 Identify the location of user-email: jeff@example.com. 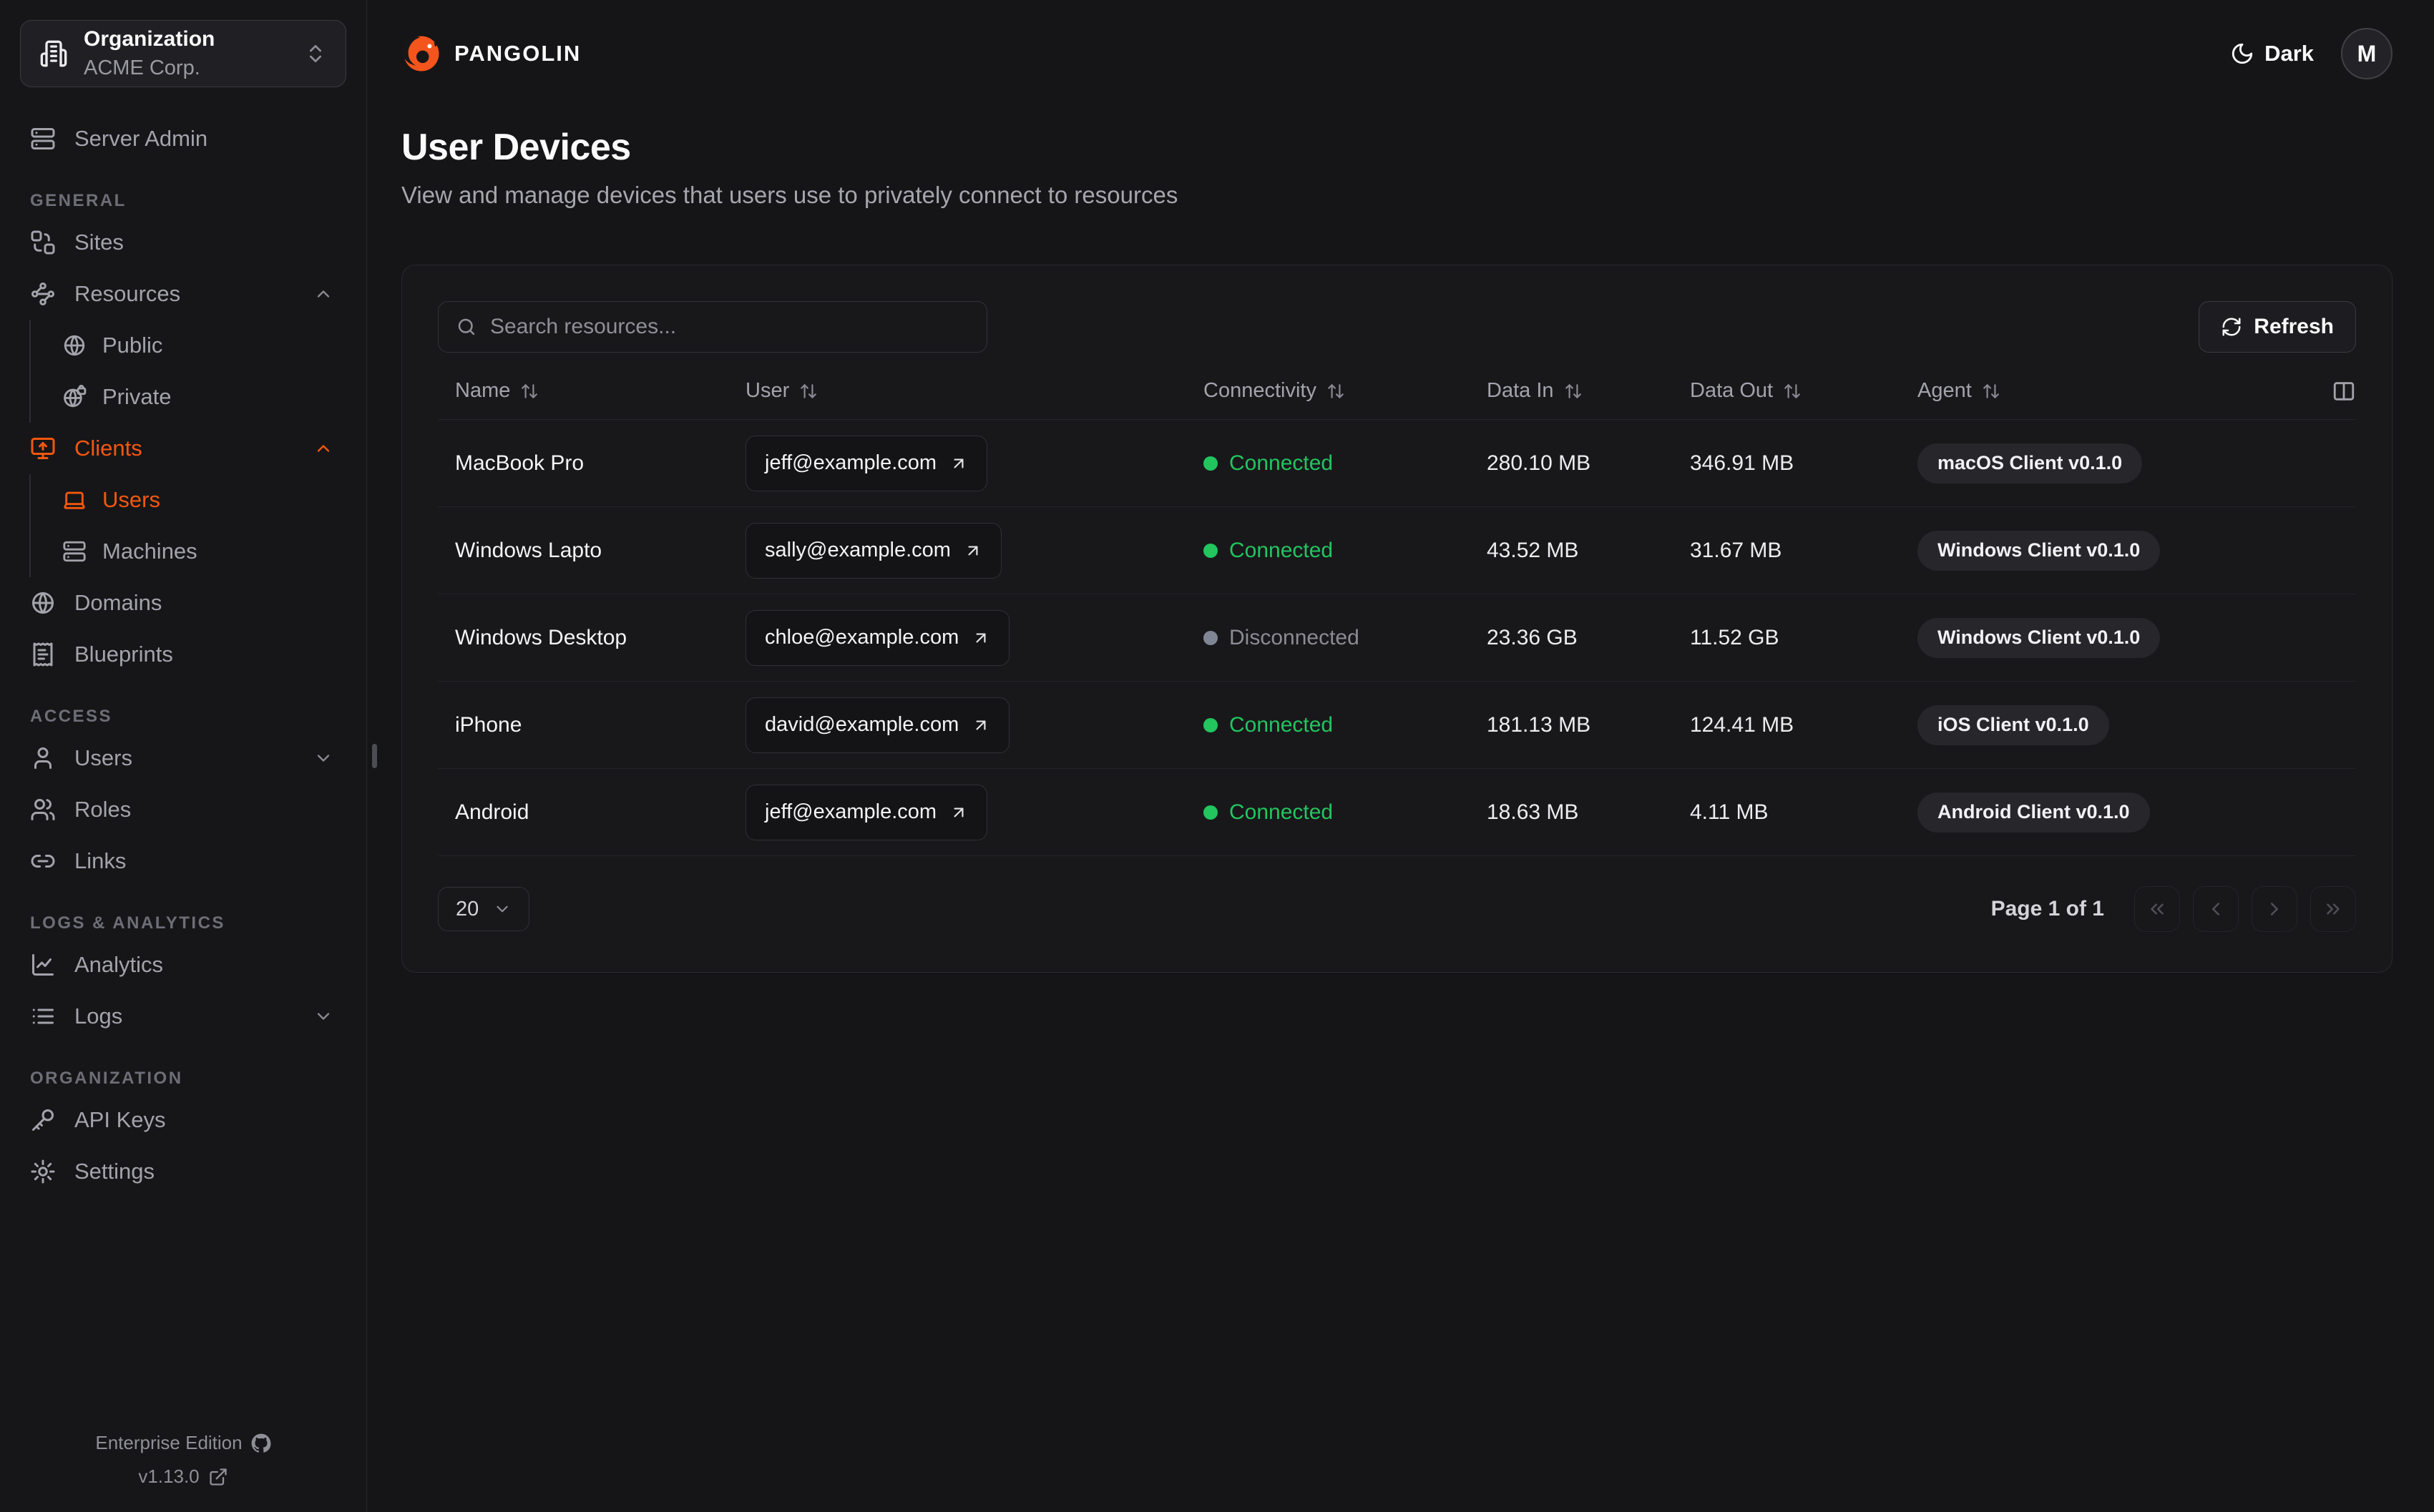
(851, 462).